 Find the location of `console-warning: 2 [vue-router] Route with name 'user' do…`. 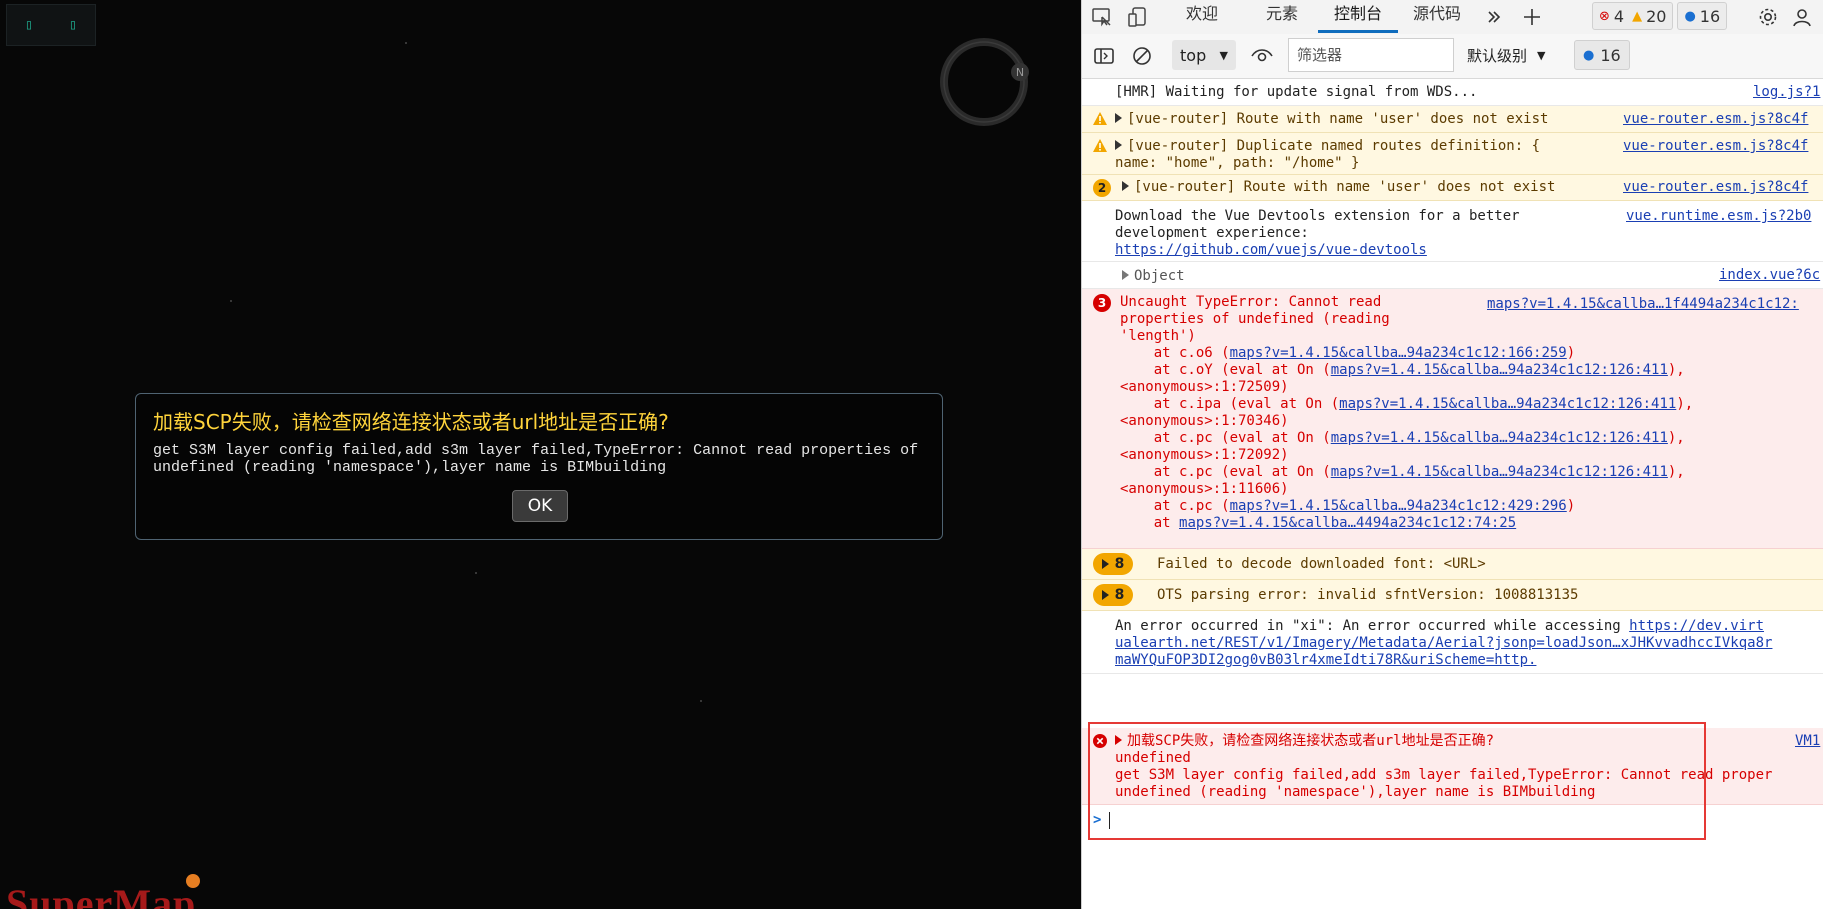

console-warning: 2 [vue-router] Route with name 'user' do… is located at coordinates (1452, 188).